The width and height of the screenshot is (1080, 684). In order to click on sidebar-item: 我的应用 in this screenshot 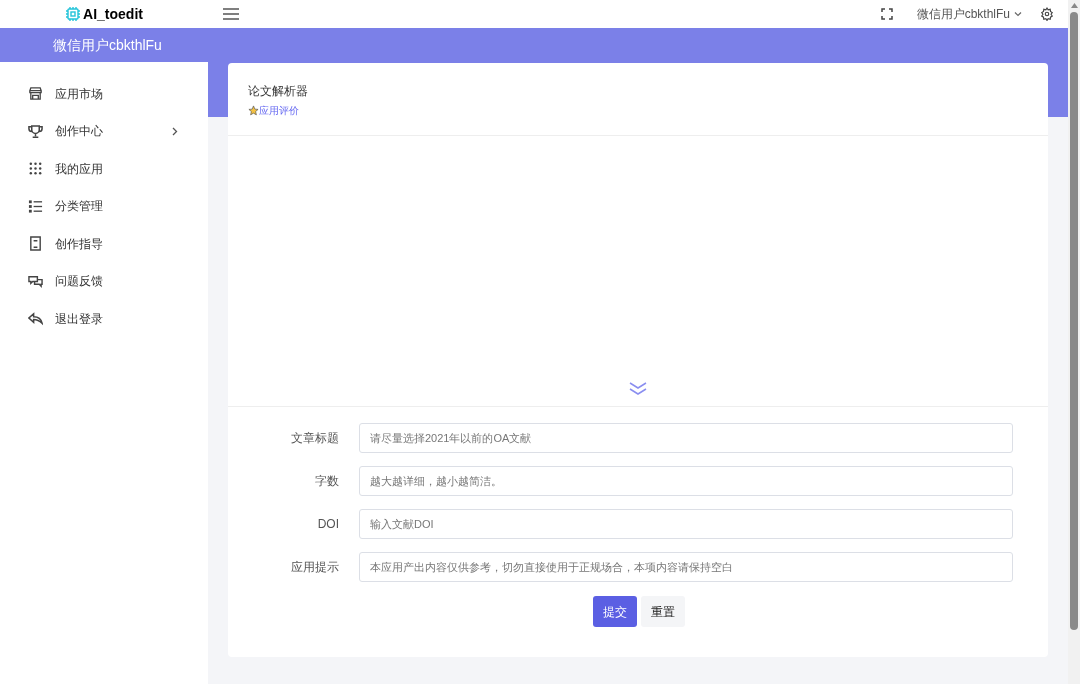, I will do `click(104, 169)`.